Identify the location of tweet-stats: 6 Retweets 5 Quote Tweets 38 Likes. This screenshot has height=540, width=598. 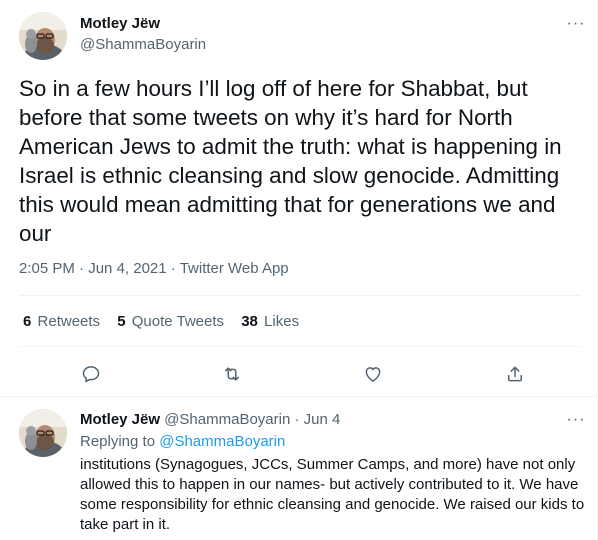
(167, 321).